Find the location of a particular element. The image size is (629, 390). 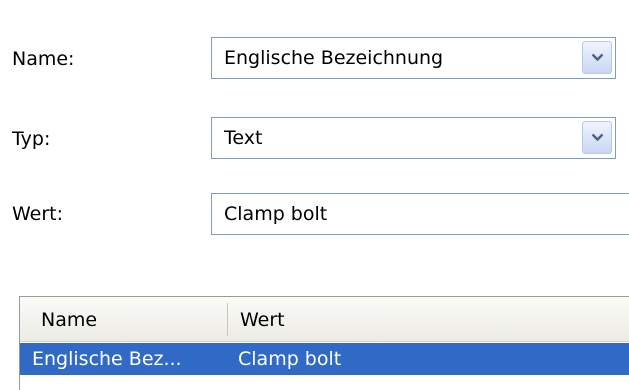

listview-header: Name Wert is located at coordinates (324, 319).